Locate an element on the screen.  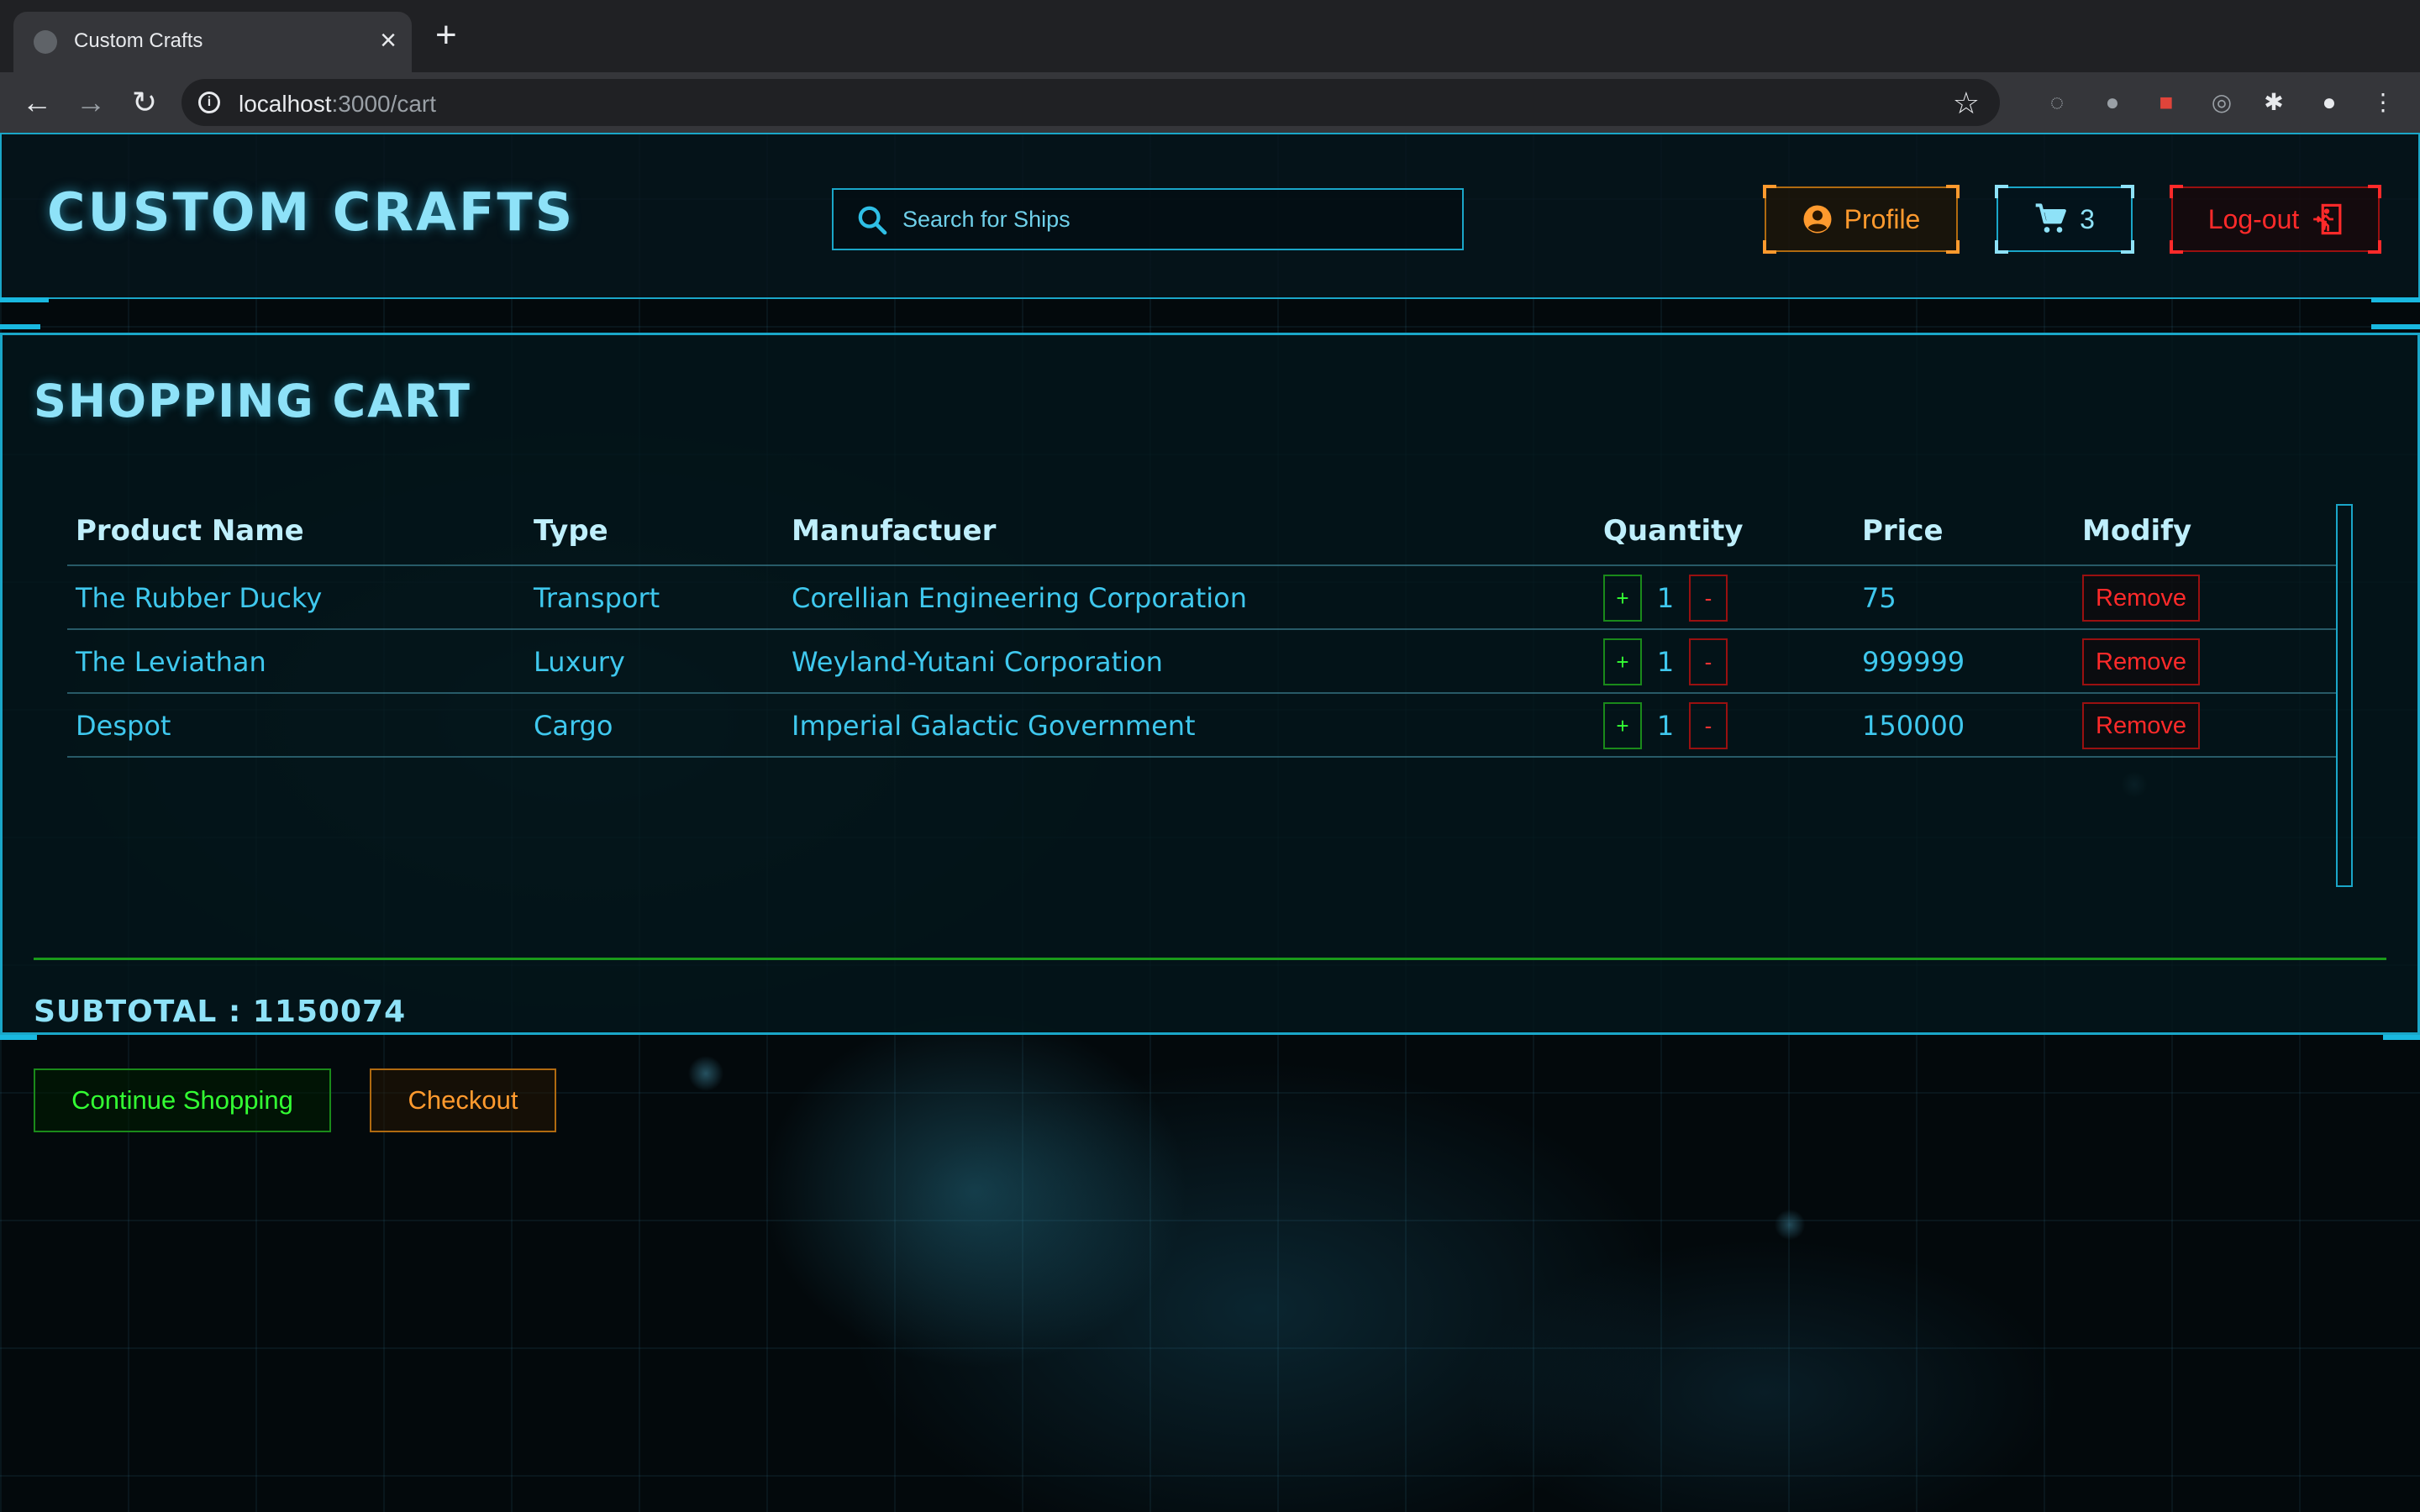
page-title: SHOPPING CART is located at coordinates (253, 401).